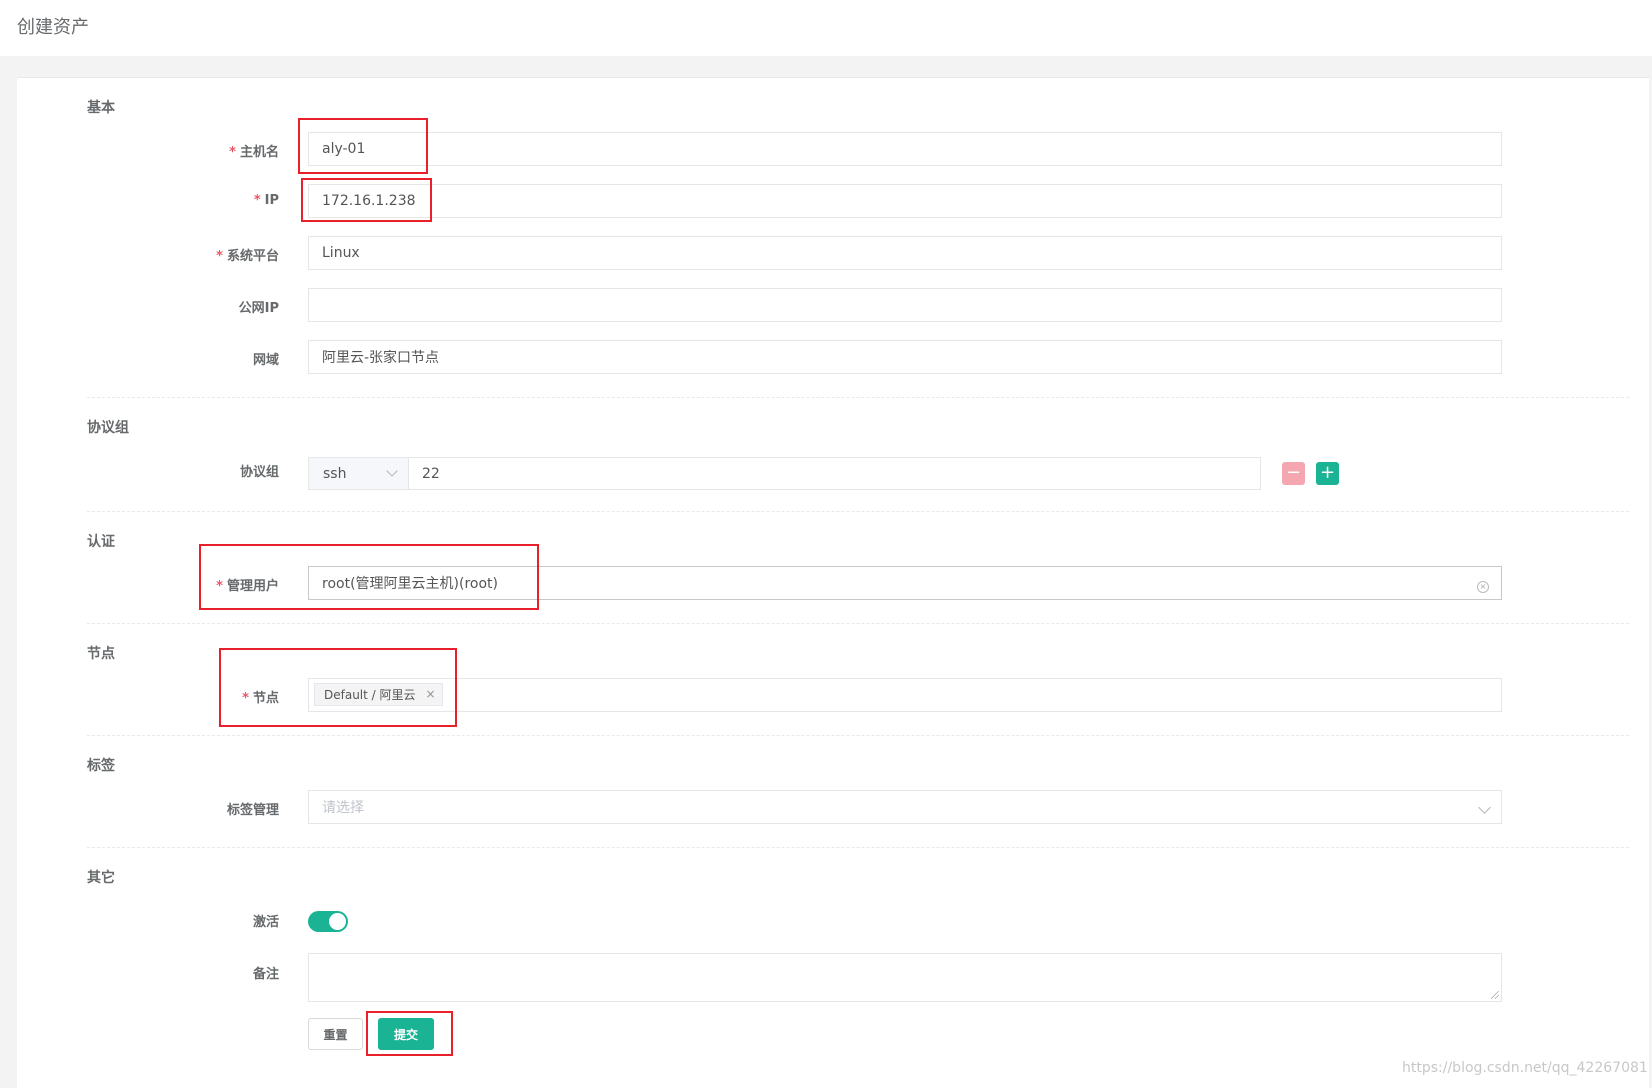 Image resolution: width=1652 pixels, height=1088 pixels. I want to click on hostname-label: * 主机名, so click(254, 152).